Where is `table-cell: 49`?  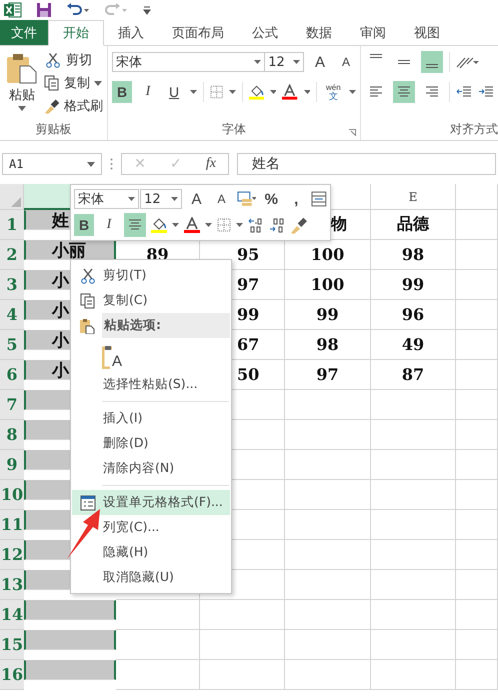
table-cell: 49 is located at coordinates (413, 345).